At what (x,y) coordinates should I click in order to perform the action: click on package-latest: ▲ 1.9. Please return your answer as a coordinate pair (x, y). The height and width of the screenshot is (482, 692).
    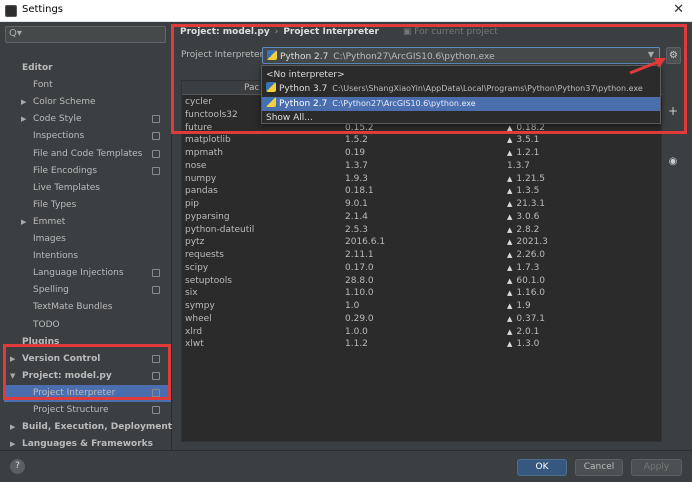
    Looking at the image, I should click on (519, 306).